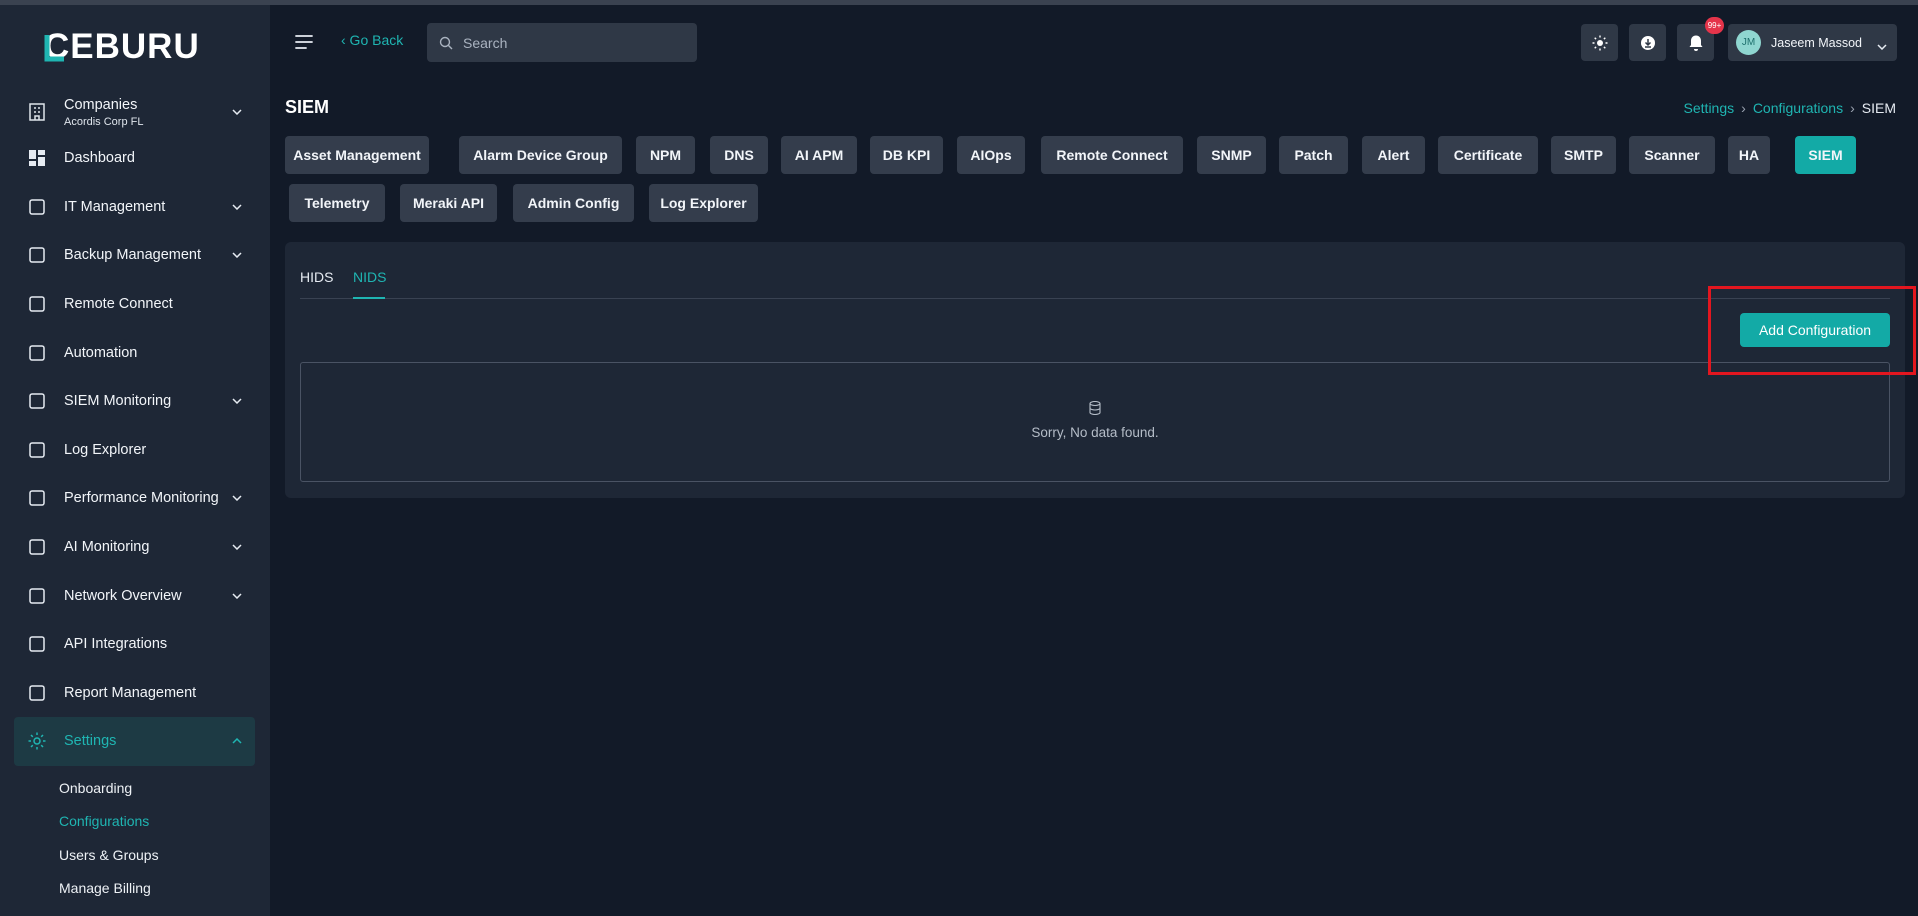  I want to click on tab-alarm-device-group: Alarm Device Group, so click(540, 155).